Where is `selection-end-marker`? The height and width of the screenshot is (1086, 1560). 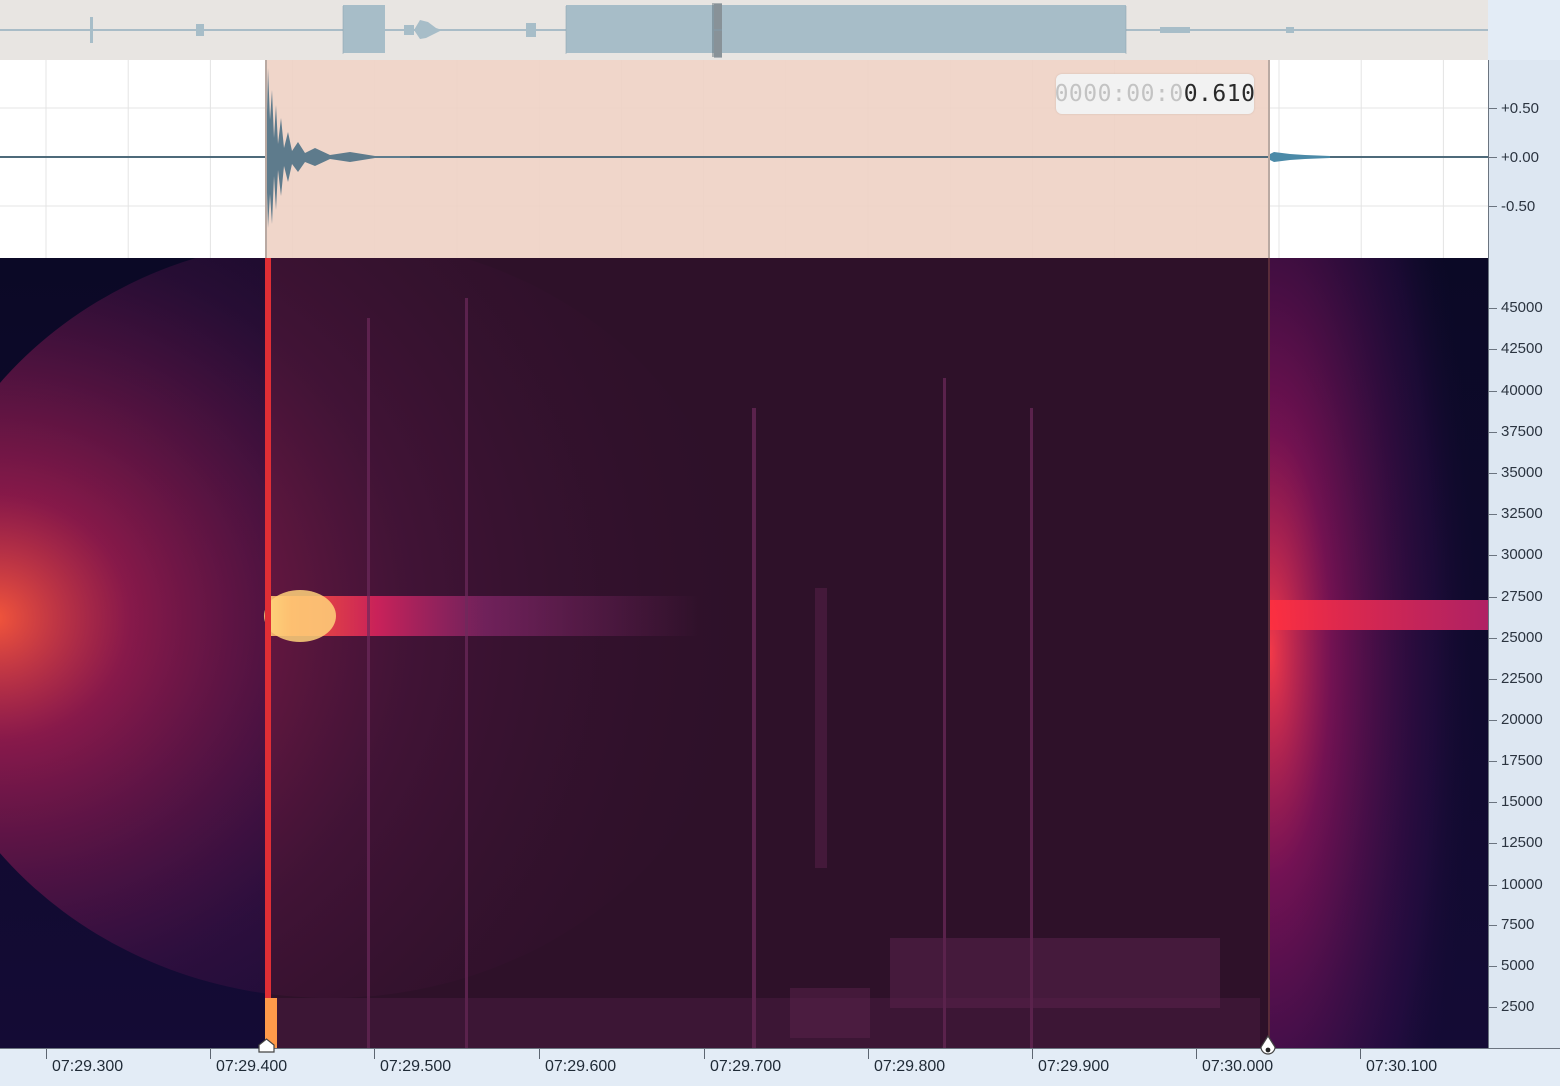 selection-end-marker is located at coordinates (1268, 1047).